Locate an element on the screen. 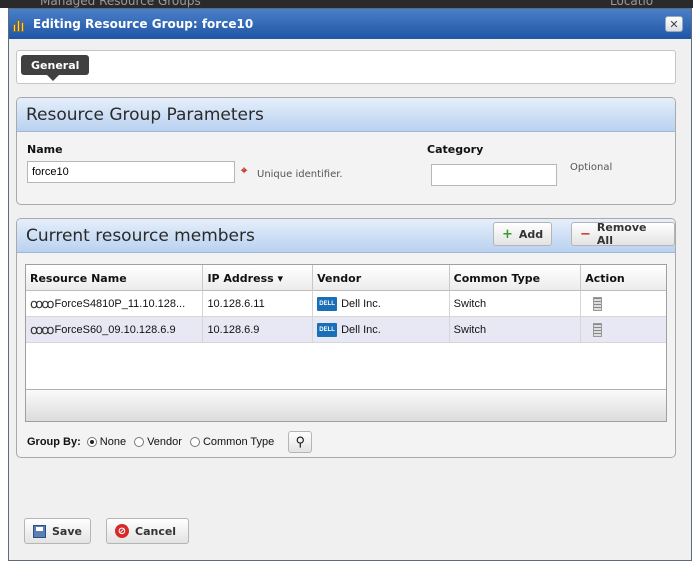  cancel-button-label: Cancel is located at coordinates (156, 531).